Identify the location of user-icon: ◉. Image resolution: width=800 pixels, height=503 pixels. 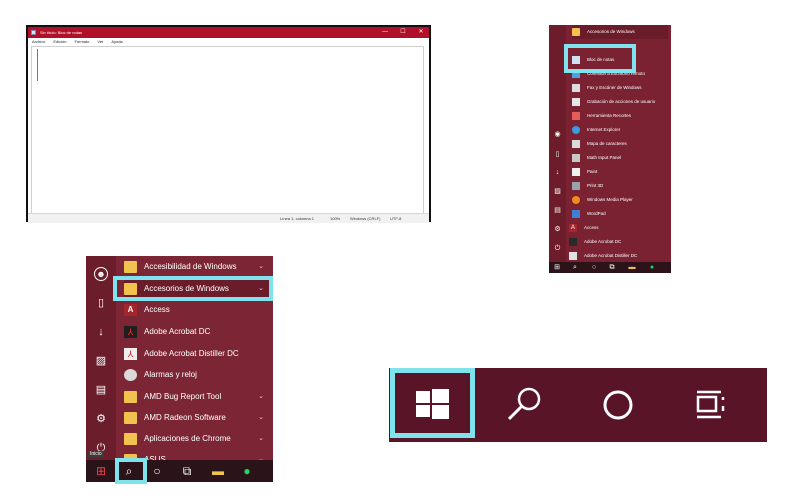
(557, 134).